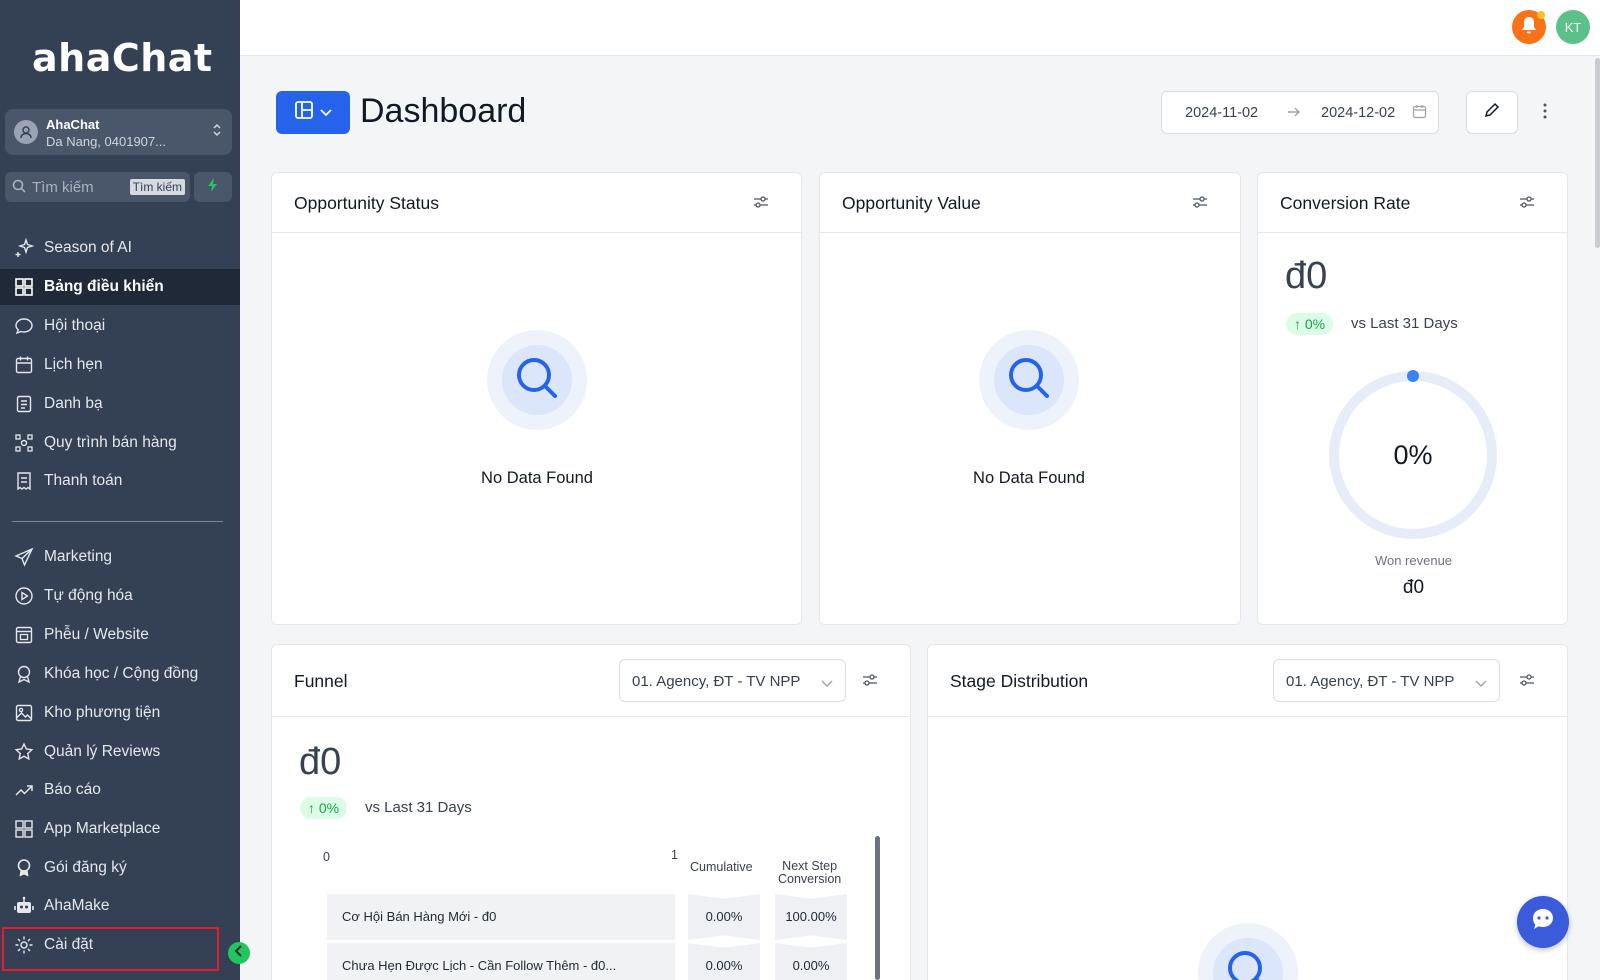  Describe the element at coordinates (1413, 560) in the screenshot. I see `won-revenue-label: Won revenue` at that location.